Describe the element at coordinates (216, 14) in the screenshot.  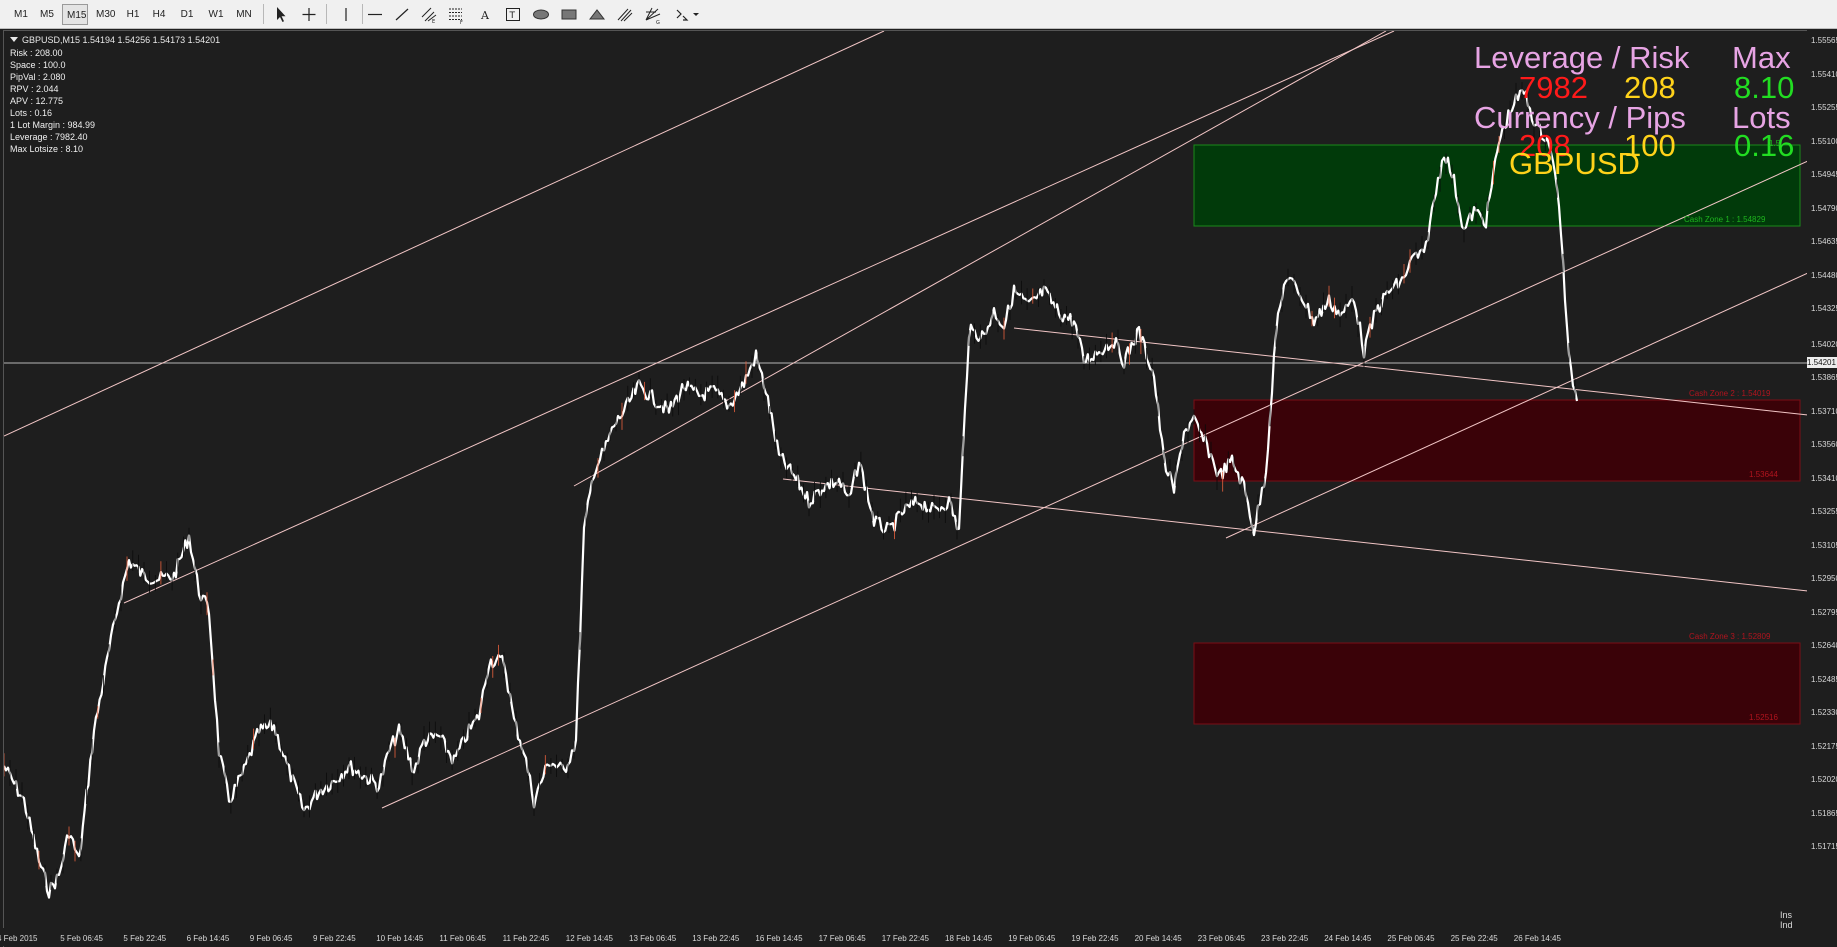
I see `timeframe-w1-button: W1` at that location.